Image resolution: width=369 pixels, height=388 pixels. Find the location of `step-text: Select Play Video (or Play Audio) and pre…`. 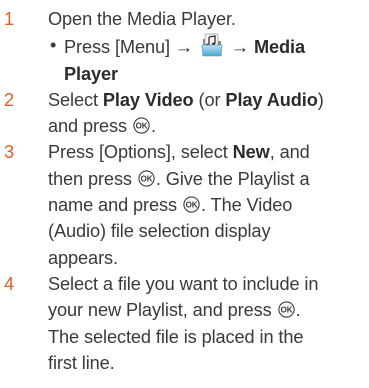

step-text: Select Play Video (or Play Audio) and pre… is located at coordinates (186, 113).